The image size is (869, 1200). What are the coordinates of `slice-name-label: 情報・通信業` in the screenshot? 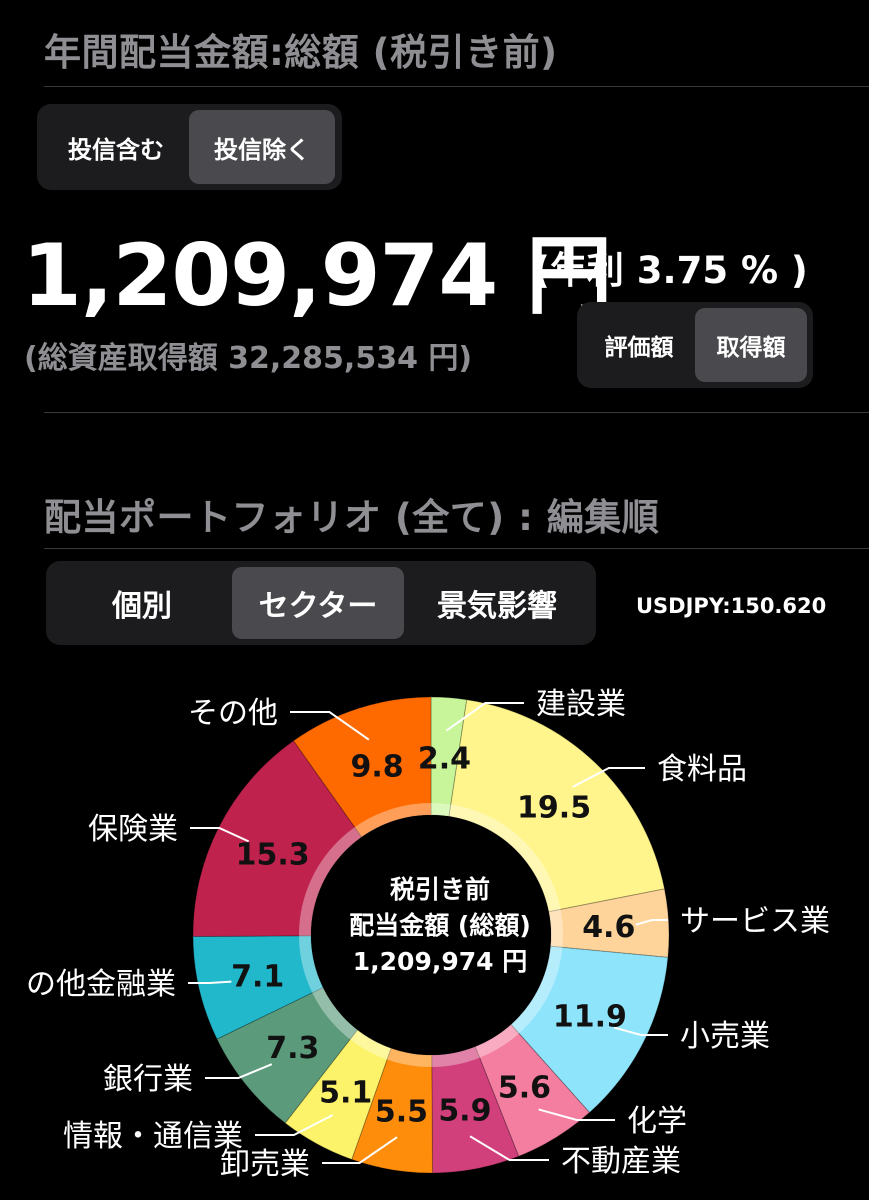 It's located at (153, 1136).